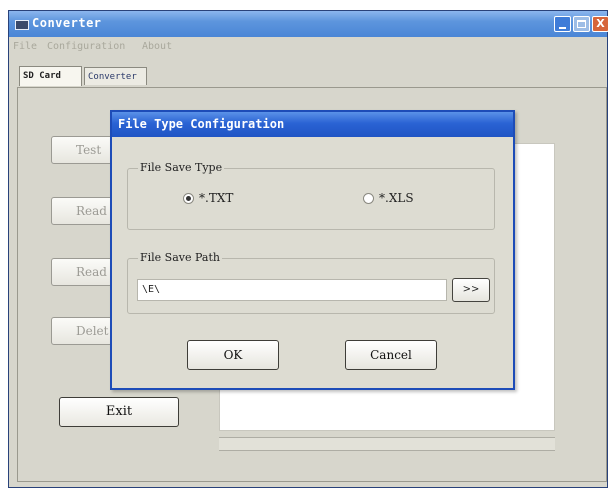 This screenshot has width=608, height=491. I want to click on radio-xls: *.XLS, so click(388, 198).